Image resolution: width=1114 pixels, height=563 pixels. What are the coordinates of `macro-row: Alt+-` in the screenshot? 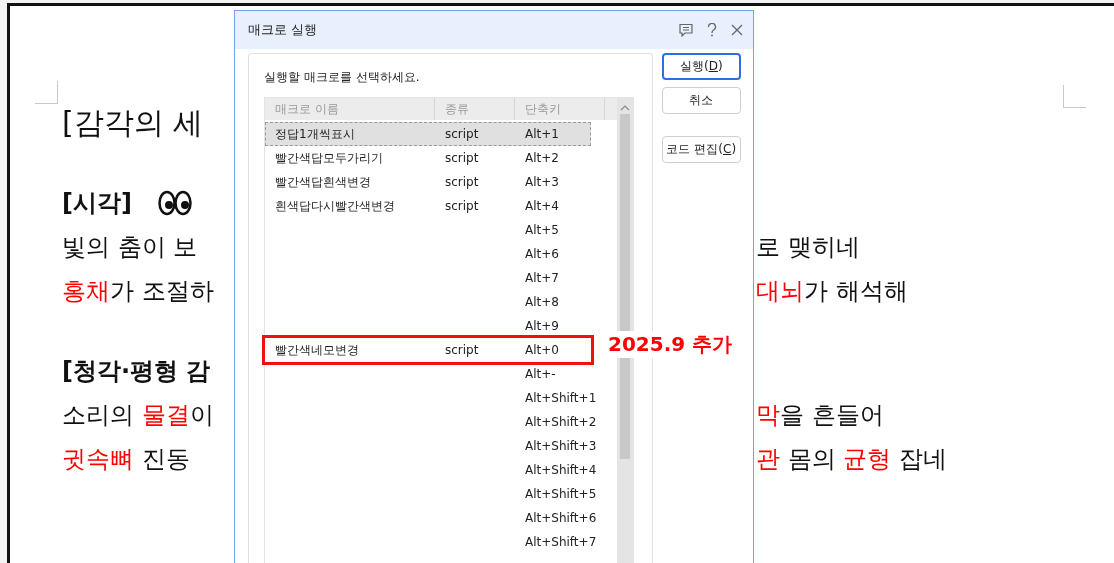 It's located at (428, 374).